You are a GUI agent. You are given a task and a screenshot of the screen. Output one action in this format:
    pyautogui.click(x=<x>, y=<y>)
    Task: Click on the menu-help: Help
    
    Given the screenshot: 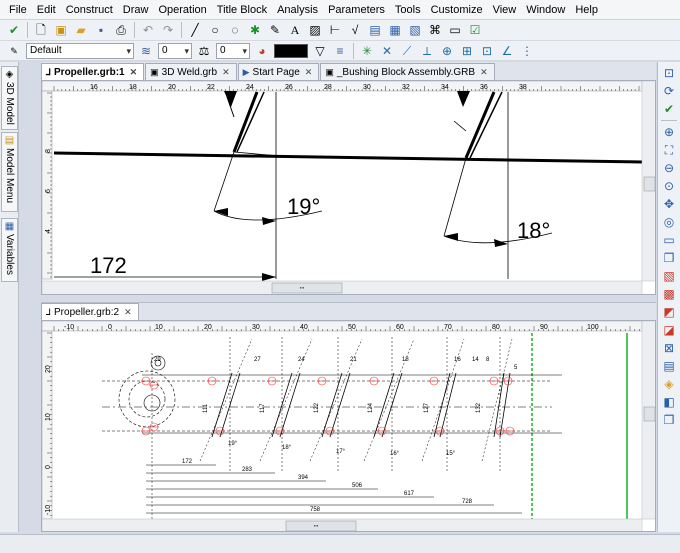 What is the action you would take?
    pyautogui.click(x=586, y=10)
    